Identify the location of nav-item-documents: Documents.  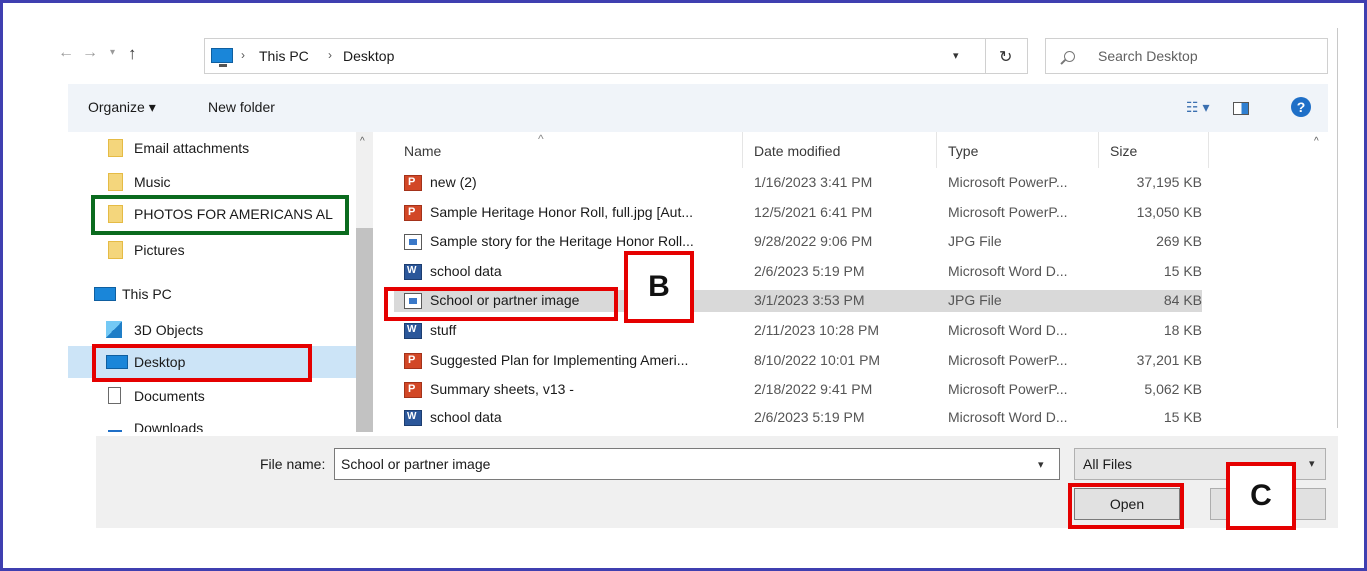
(213, 396).